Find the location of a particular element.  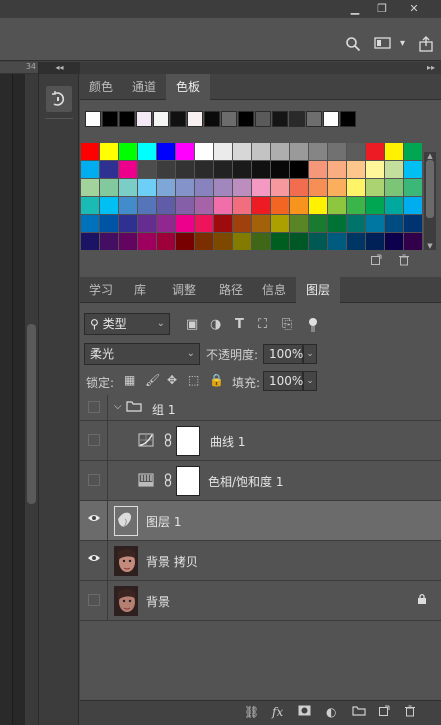

collapse-tools-icon: ◂◂ is located at coordinates (59, 68).